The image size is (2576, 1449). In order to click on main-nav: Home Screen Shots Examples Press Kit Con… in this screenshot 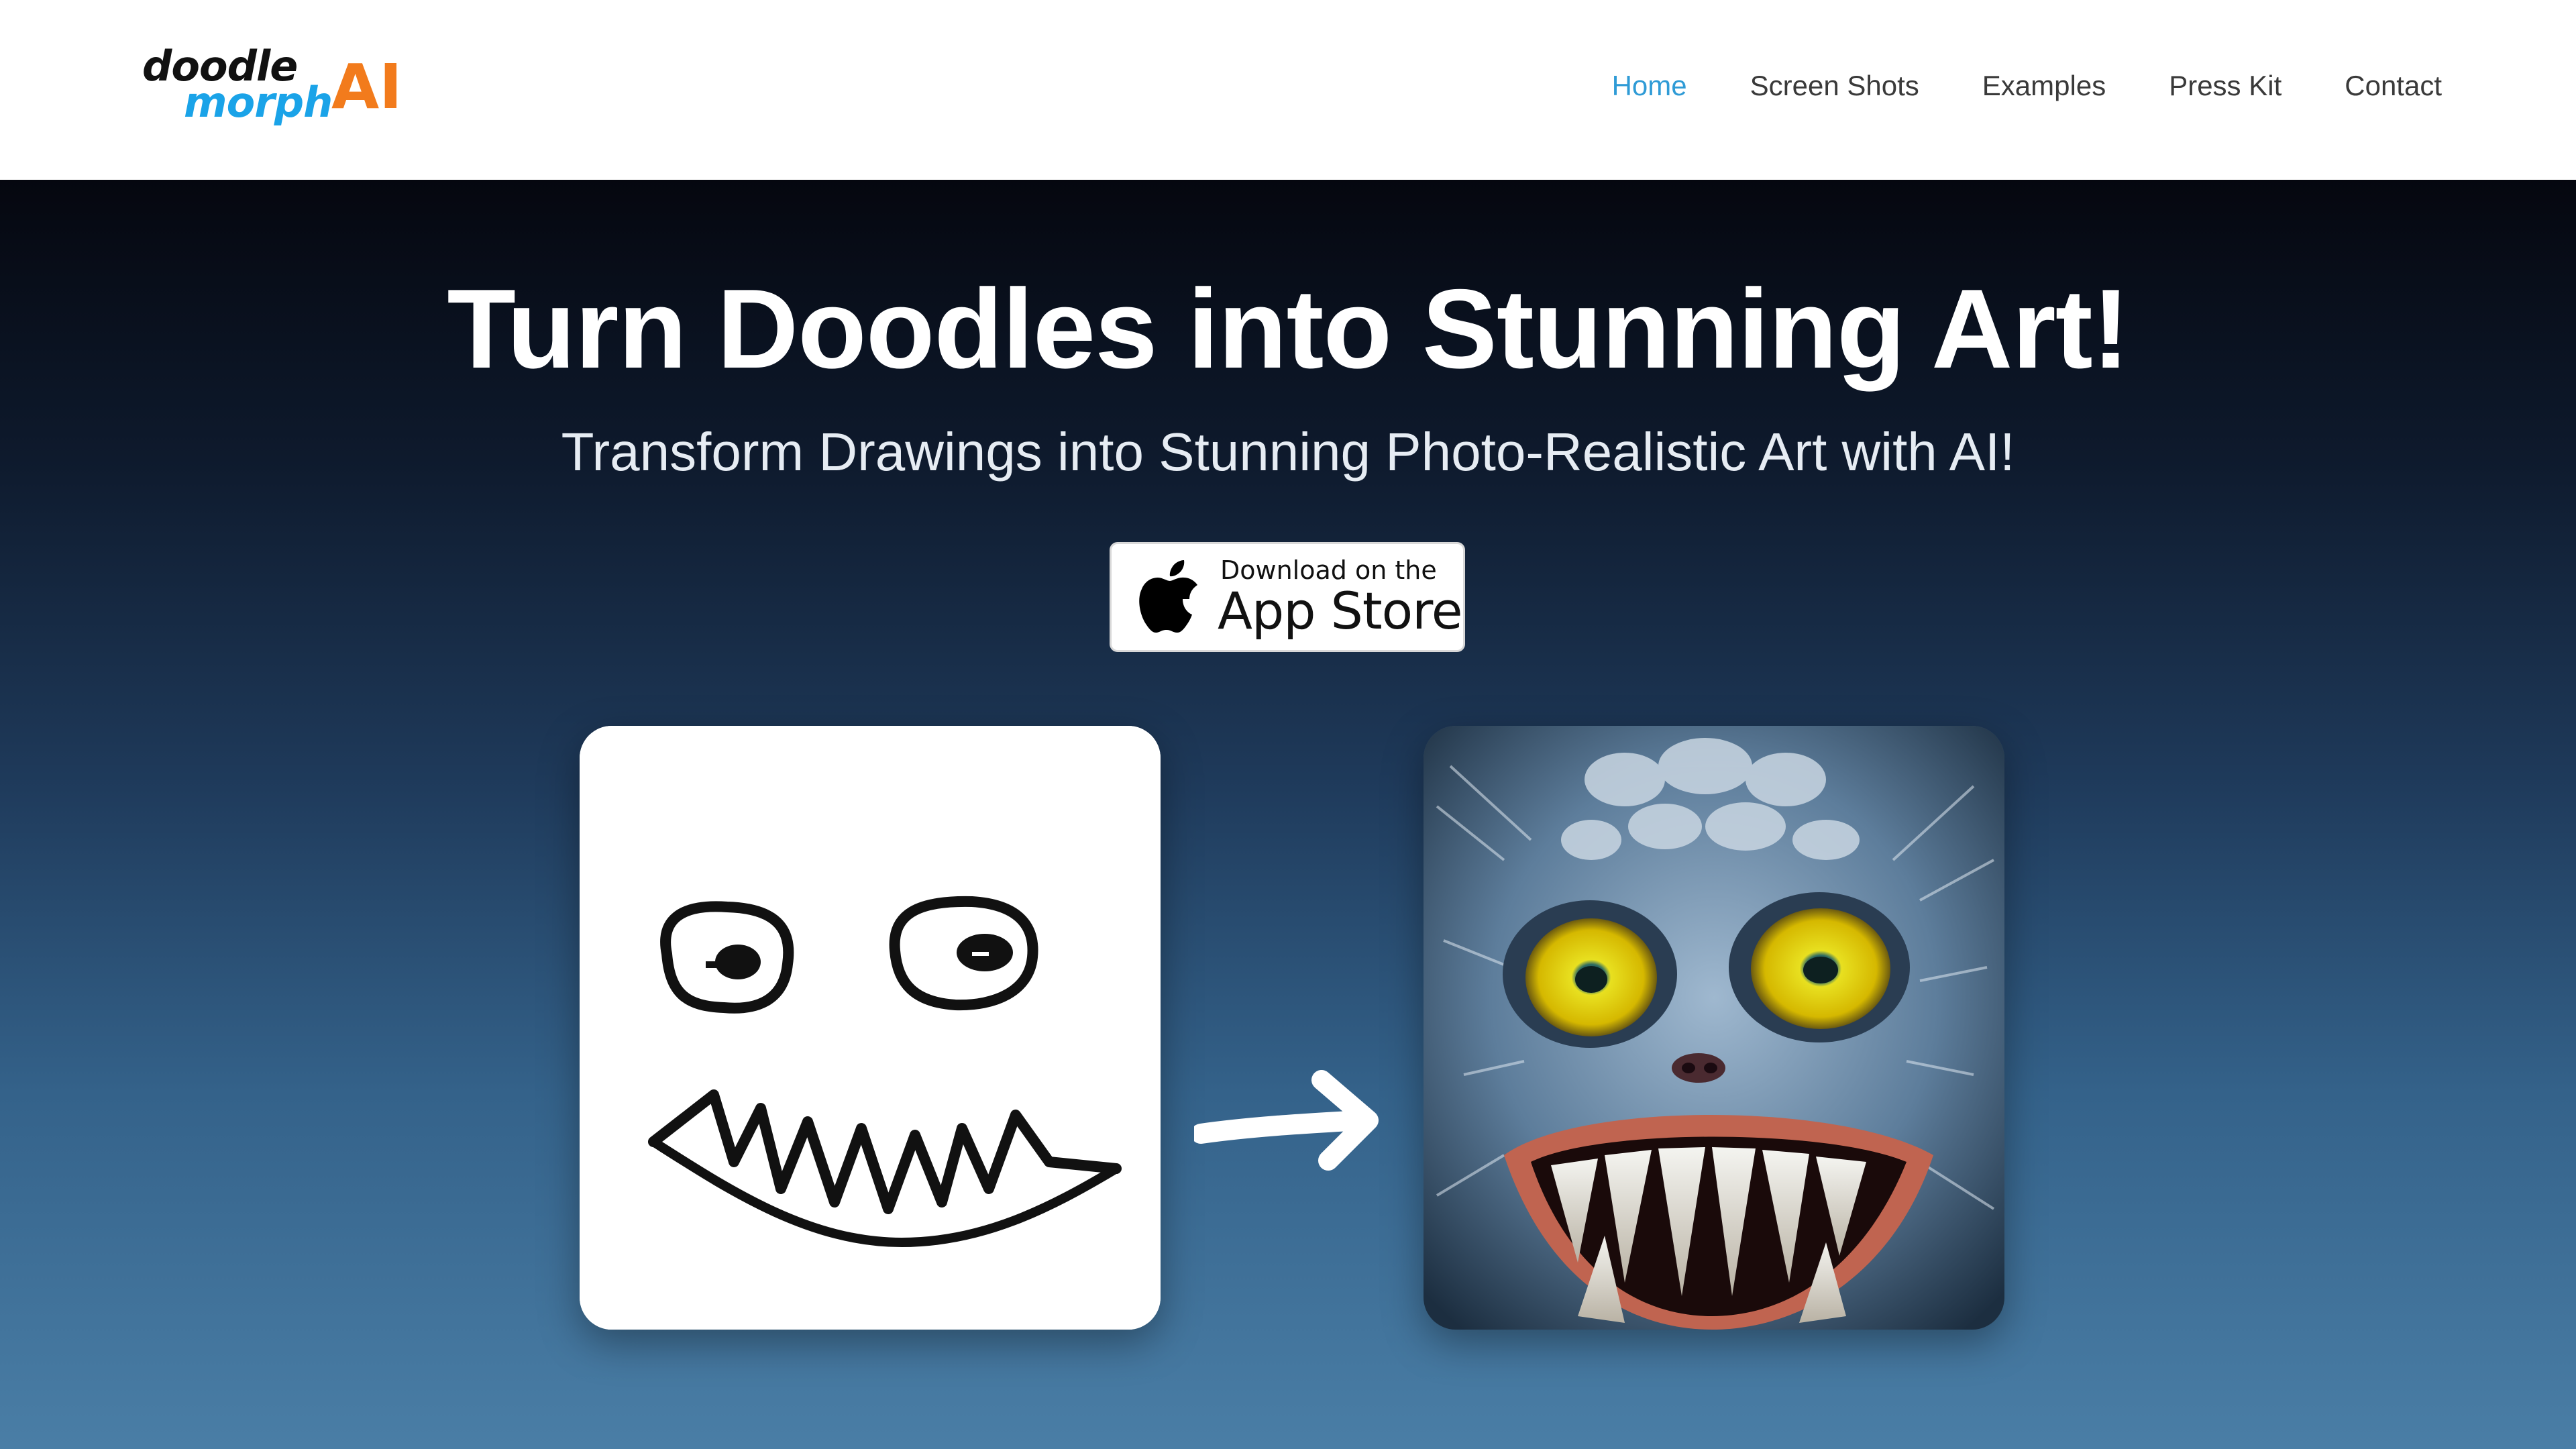, I will do `click(1995, 86)`.